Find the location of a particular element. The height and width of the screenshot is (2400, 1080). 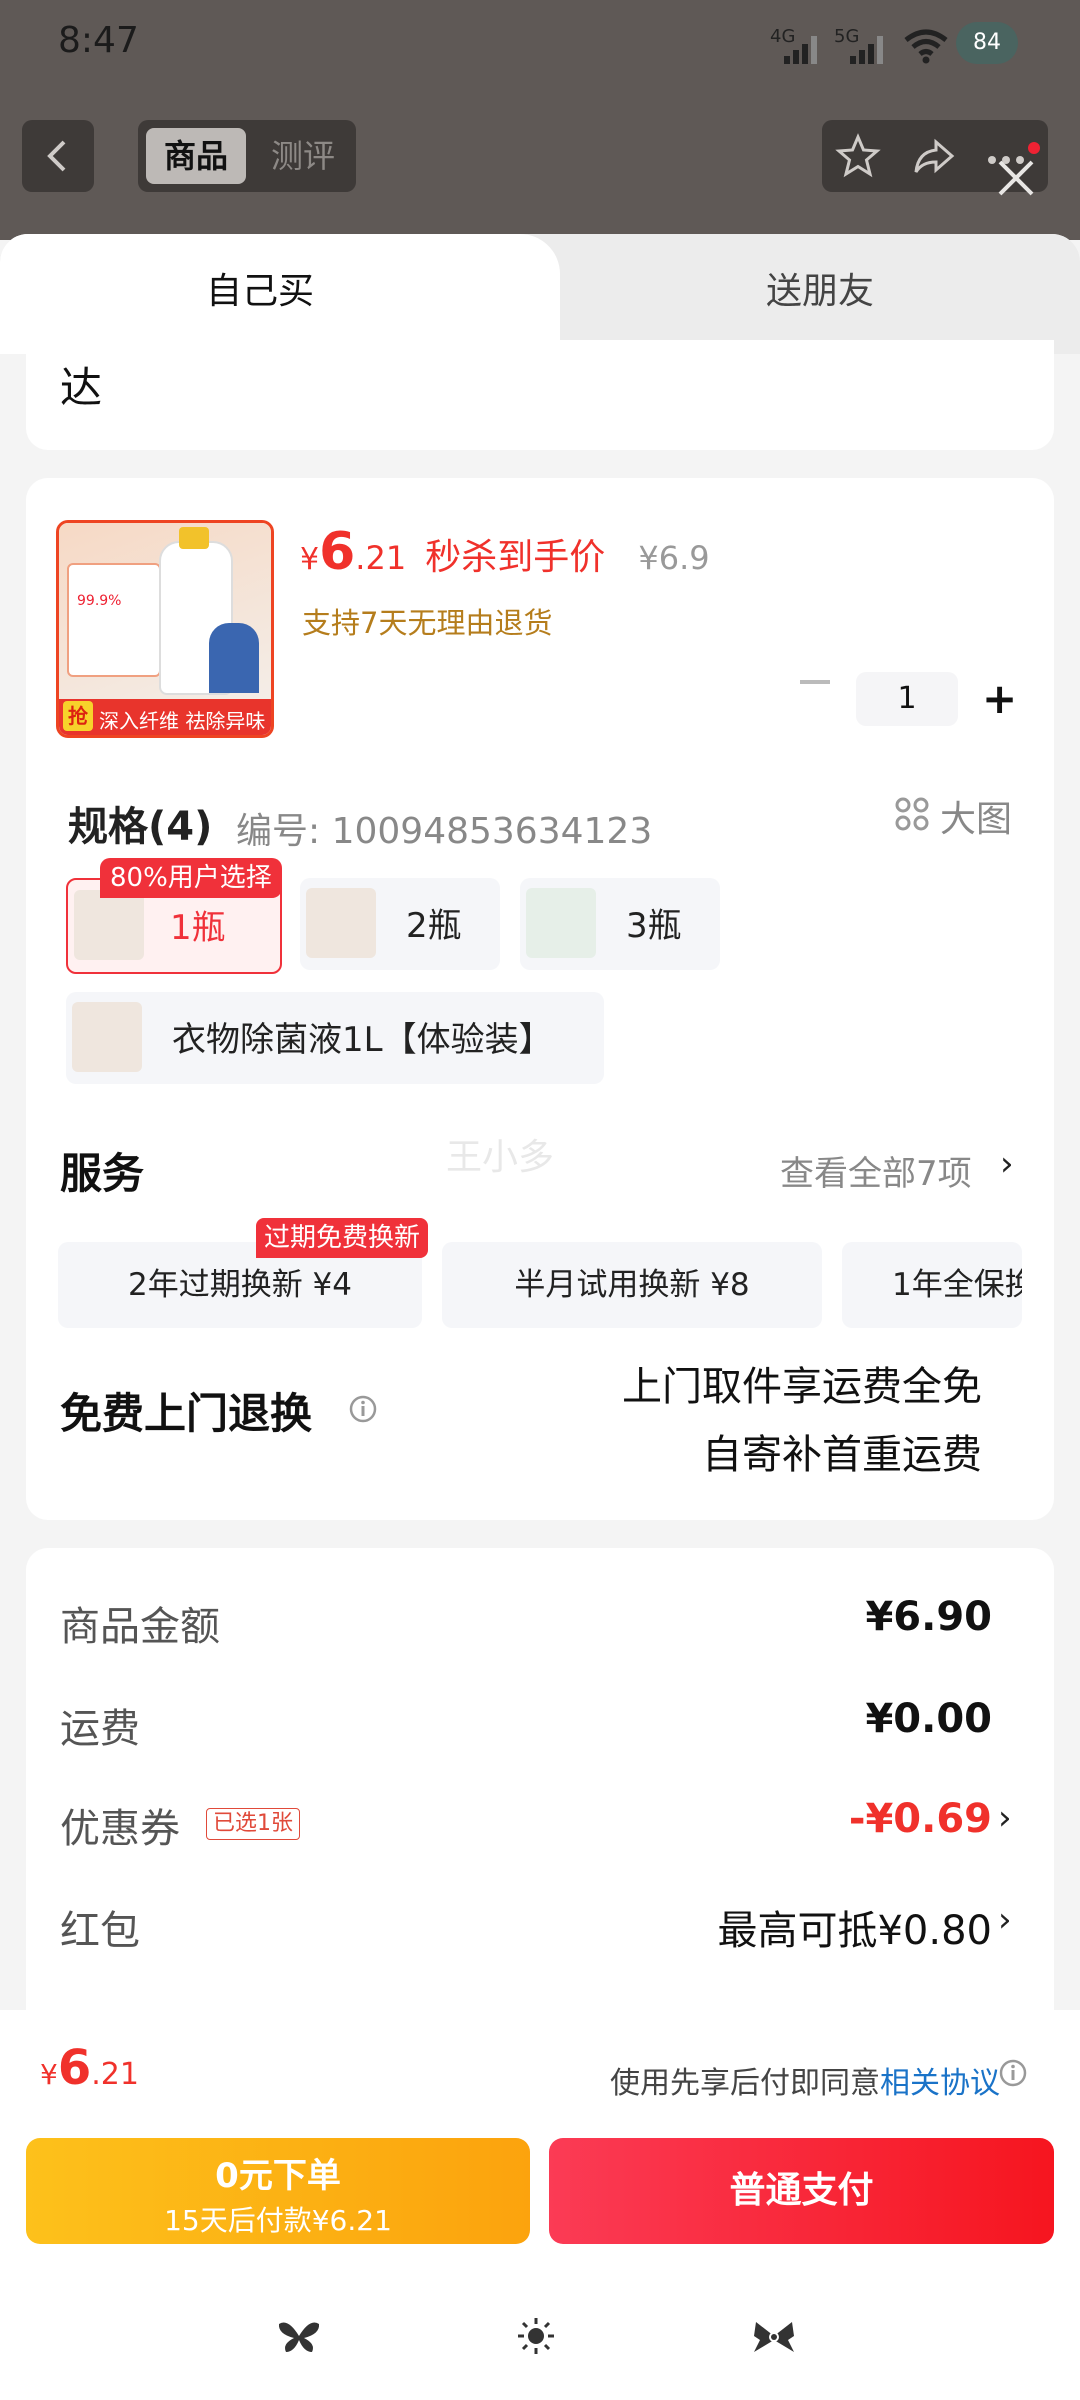

original-price: ¥6.9 is located at coordinates (674, 558).